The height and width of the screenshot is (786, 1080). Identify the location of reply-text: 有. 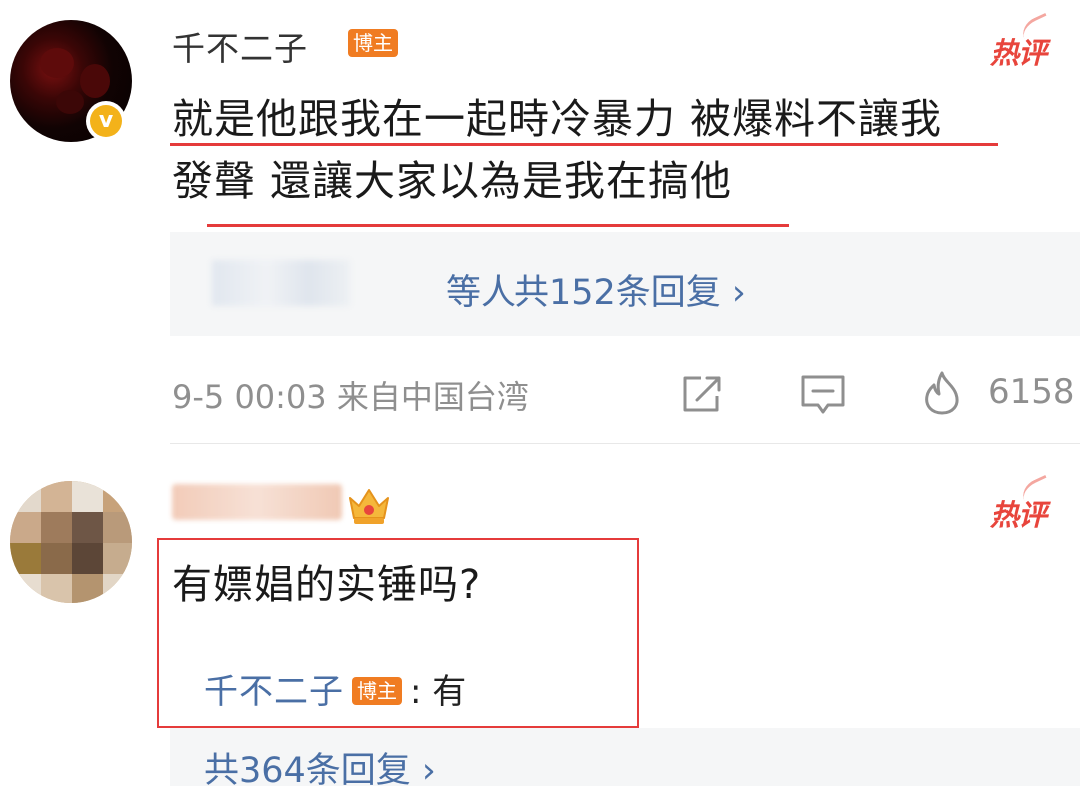
(449, 692).